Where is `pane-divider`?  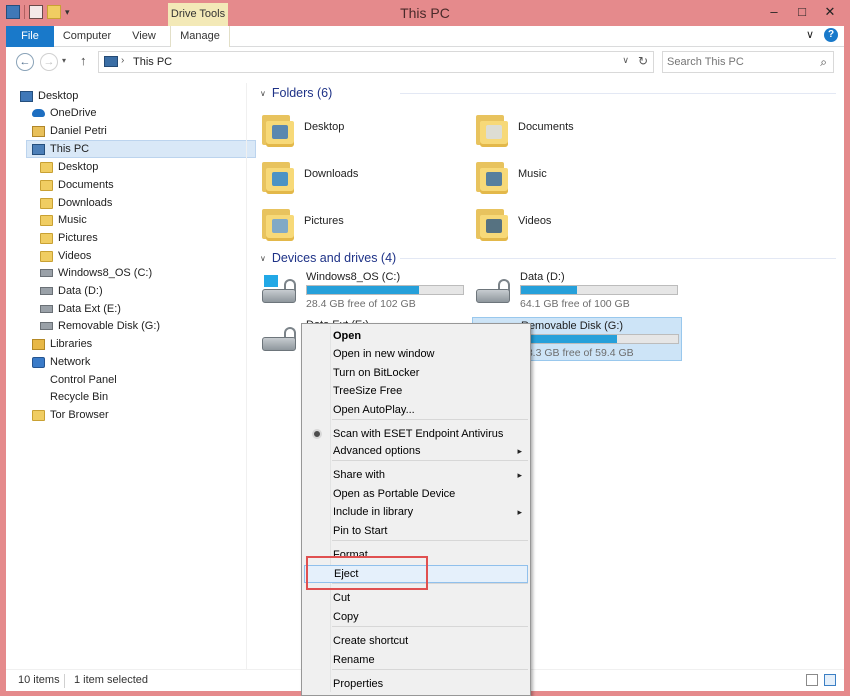
pane-divider is located at coordinates (246, 376).